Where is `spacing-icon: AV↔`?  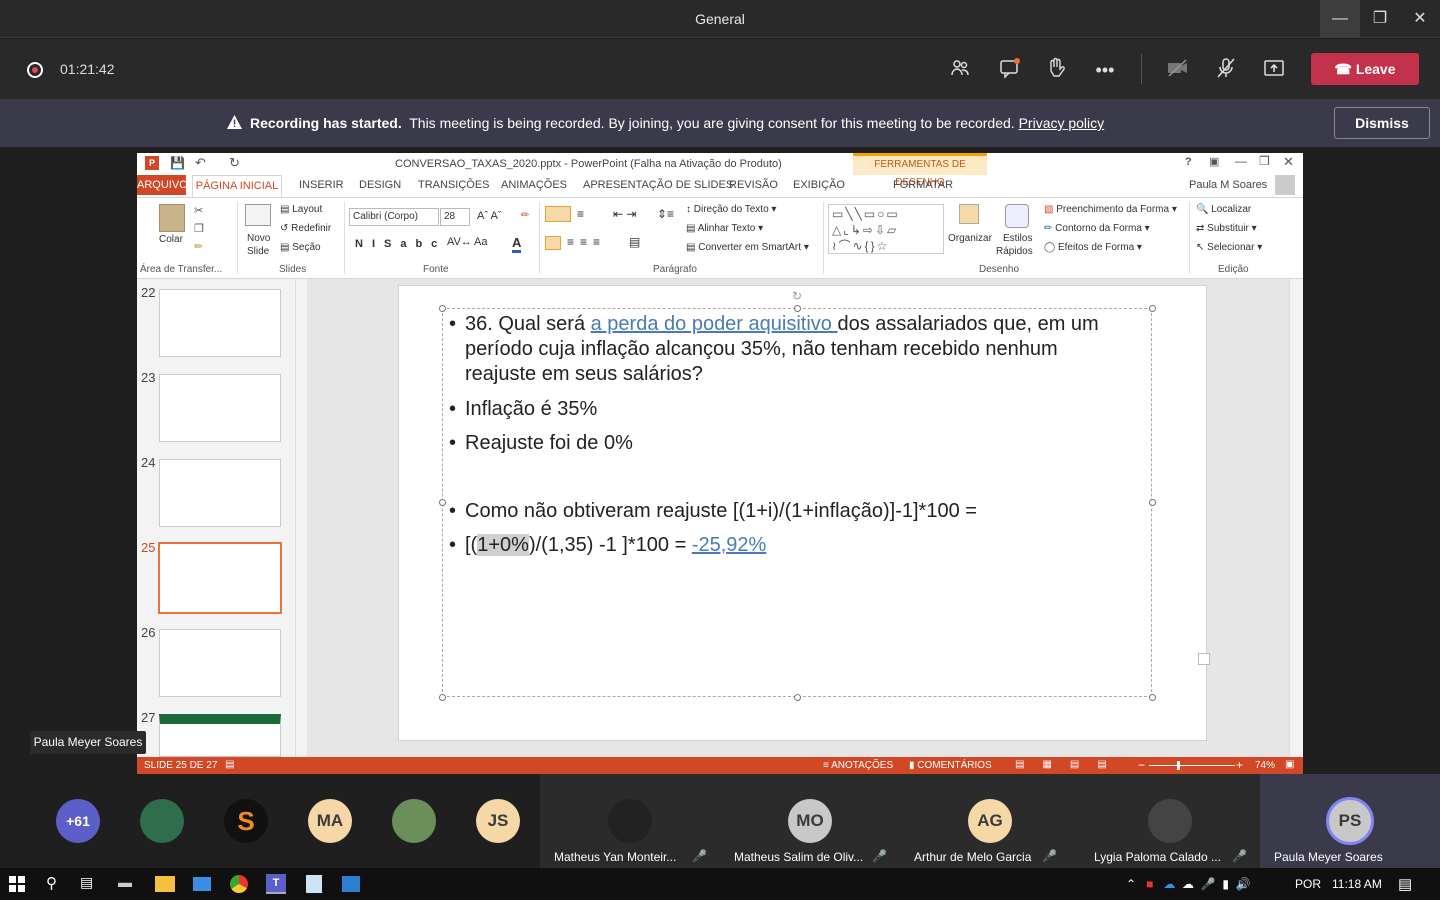 spacing-icon: AV↔ is located at coordinates (459, 242).